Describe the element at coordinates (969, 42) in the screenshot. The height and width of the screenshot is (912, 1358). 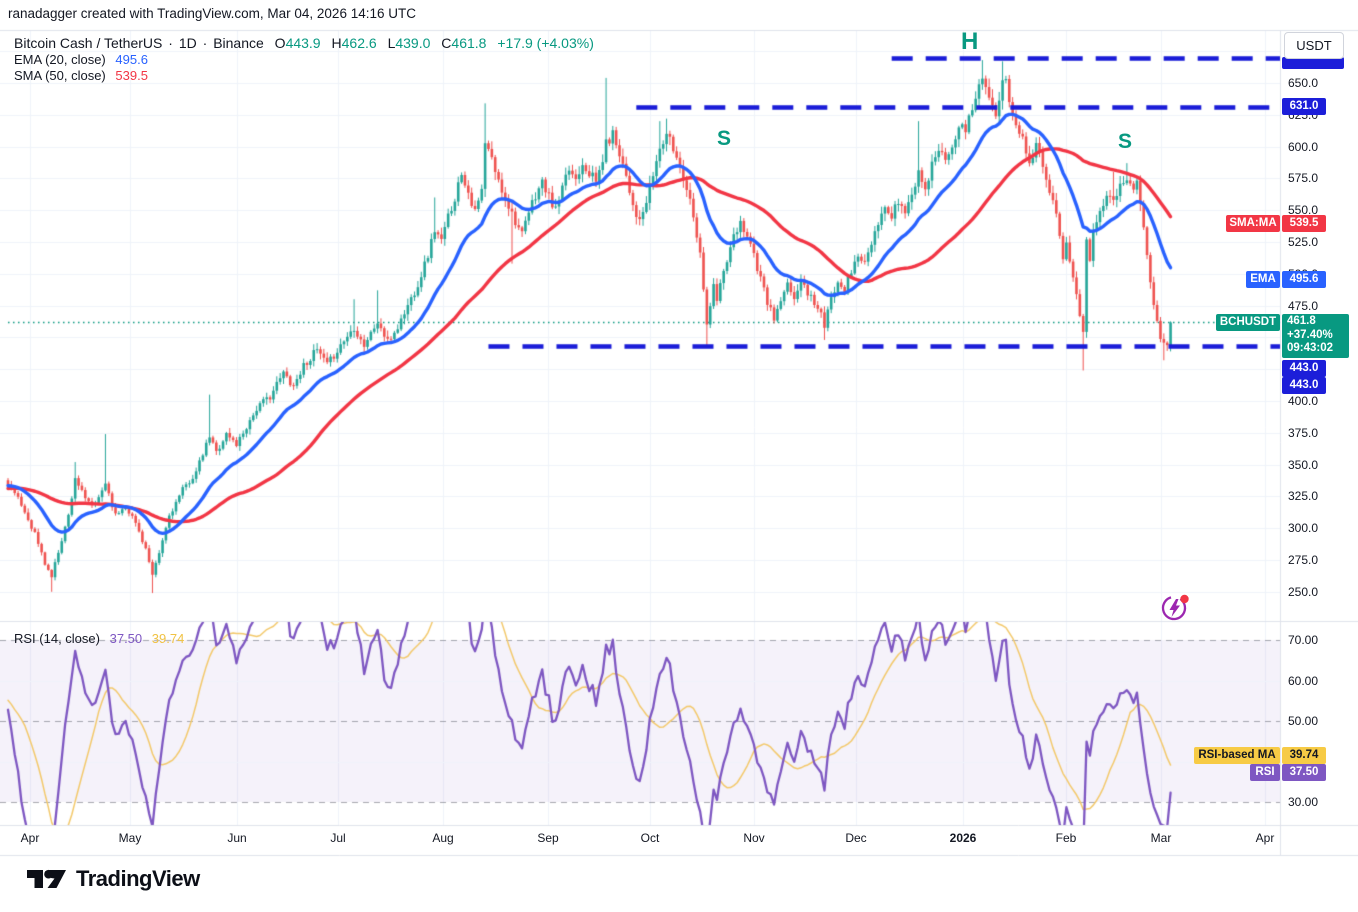
I see `annotation-head: H` at that location.